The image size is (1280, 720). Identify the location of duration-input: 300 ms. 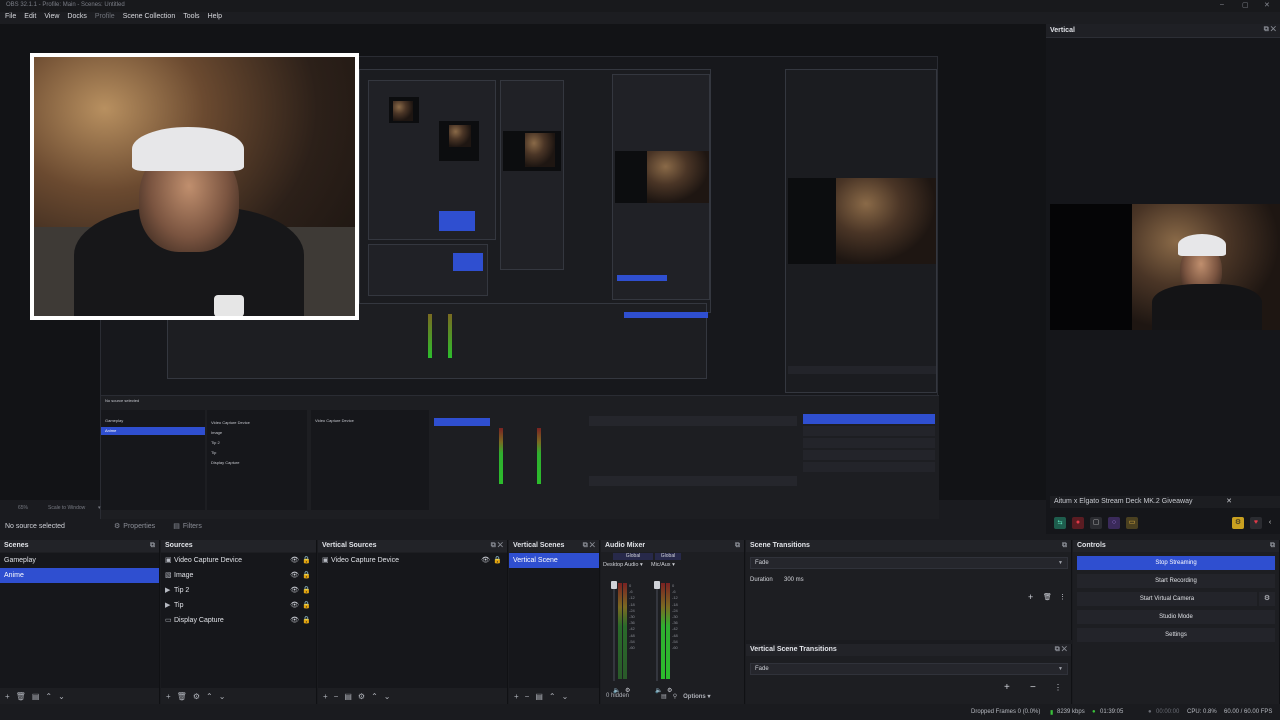
(817, 580).